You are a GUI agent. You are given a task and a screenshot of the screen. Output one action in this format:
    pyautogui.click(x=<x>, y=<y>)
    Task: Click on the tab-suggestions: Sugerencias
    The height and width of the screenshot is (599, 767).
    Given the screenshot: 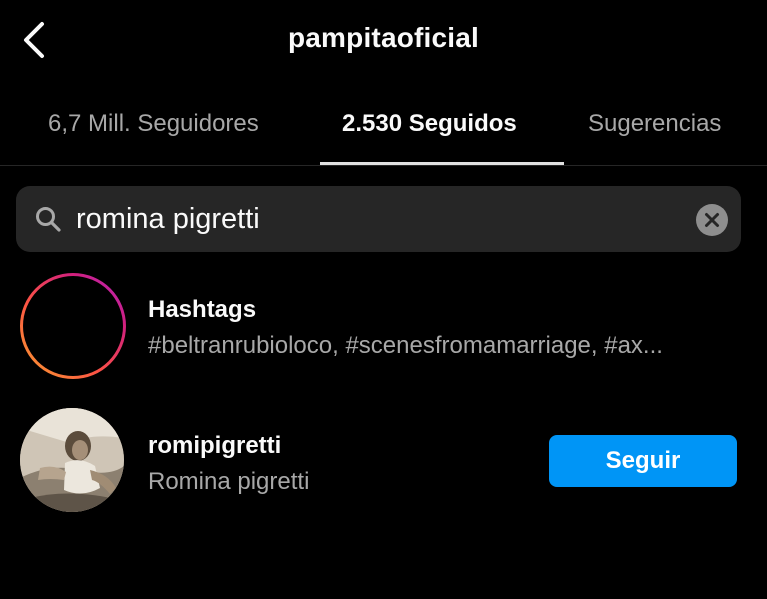 What is the action you would take?
    pyautogui.click(x=654, y=124)
    